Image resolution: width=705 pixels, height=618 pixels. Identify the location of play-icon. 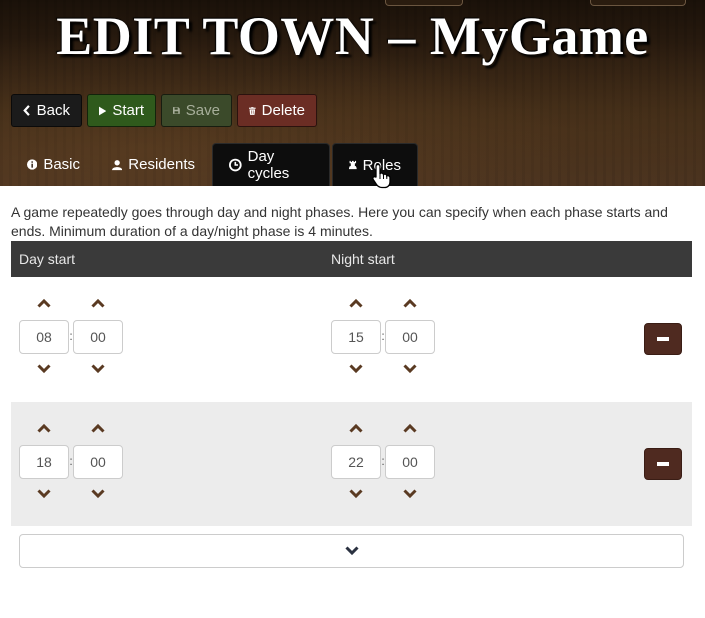
(103, 110).